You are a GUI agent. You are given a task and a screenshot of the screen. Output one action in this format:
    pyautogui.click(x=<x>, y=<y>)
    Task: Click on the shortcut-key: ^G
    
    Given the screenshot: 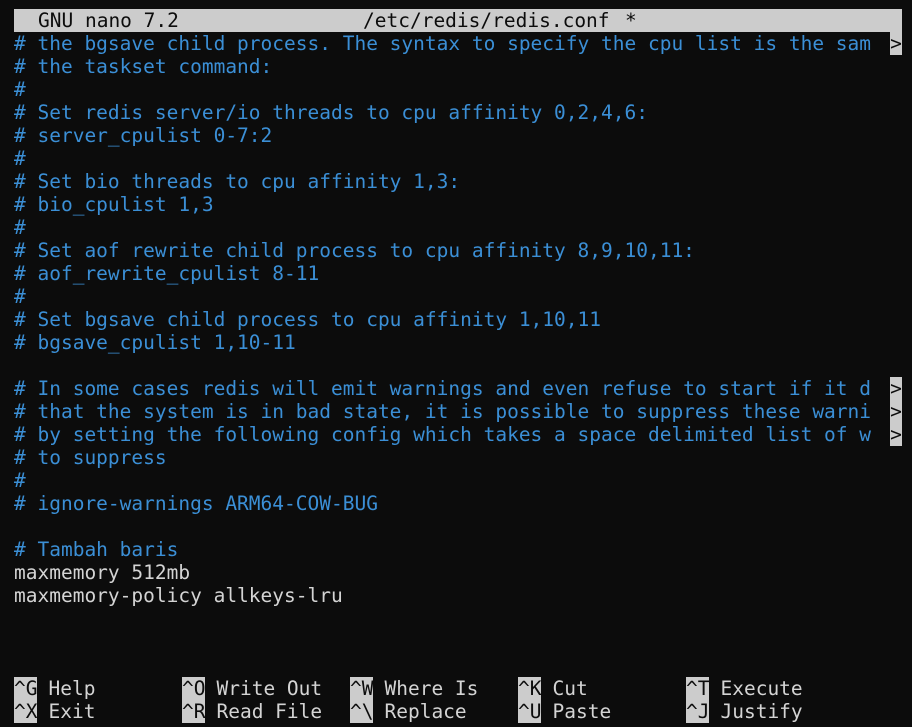 What is the action you would take?
    pyautogui.click(x=26, y=688)
    